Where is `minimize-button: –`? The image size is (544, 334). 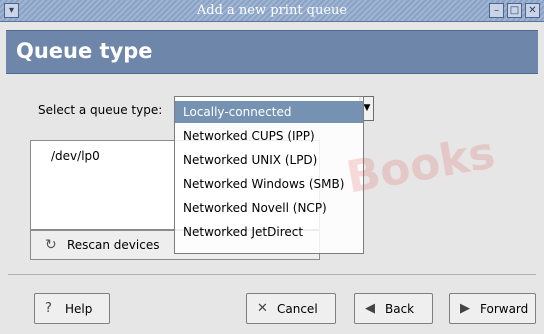
minimize-button: – is located at coordinates (496, 10).